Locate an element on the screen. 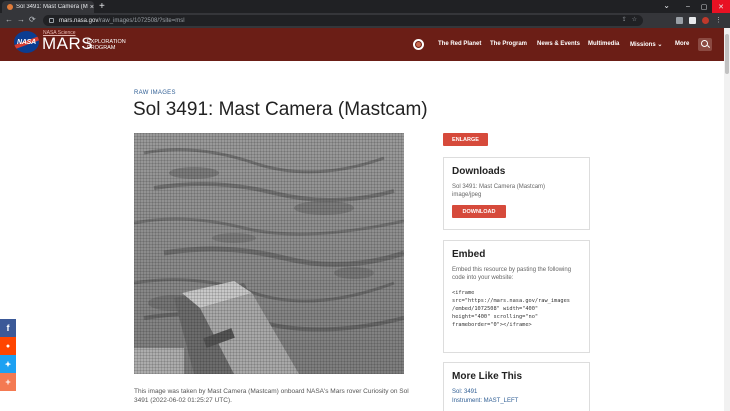 The height and width of the screenshot is (411, 730). facebook-share-button: f is located at coordinates (8, 328).